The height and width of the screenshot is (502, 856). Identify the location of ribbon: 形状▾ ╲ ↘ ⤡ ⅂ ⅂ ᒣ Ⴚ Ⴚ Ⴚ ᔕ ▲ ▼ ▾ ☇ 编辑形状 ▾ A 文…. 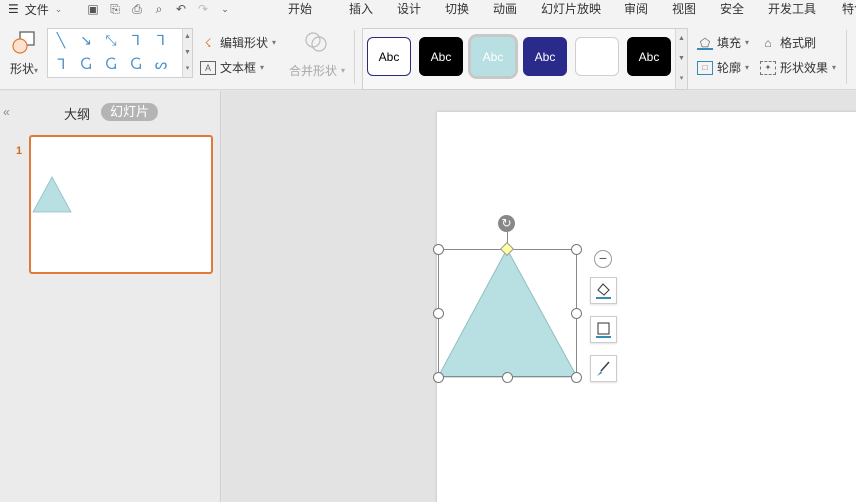
(428, 54).